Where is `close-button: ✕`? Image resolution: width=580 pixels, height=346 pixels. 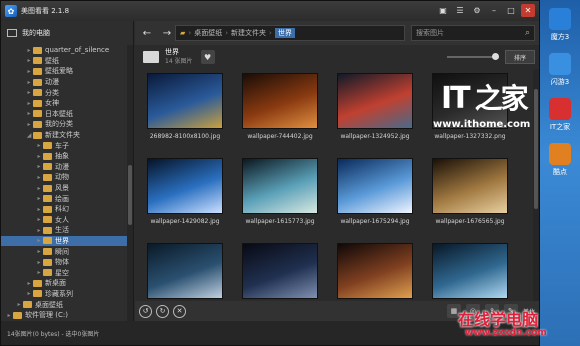 close-button: ✕ is located at coordinates (528, 10).